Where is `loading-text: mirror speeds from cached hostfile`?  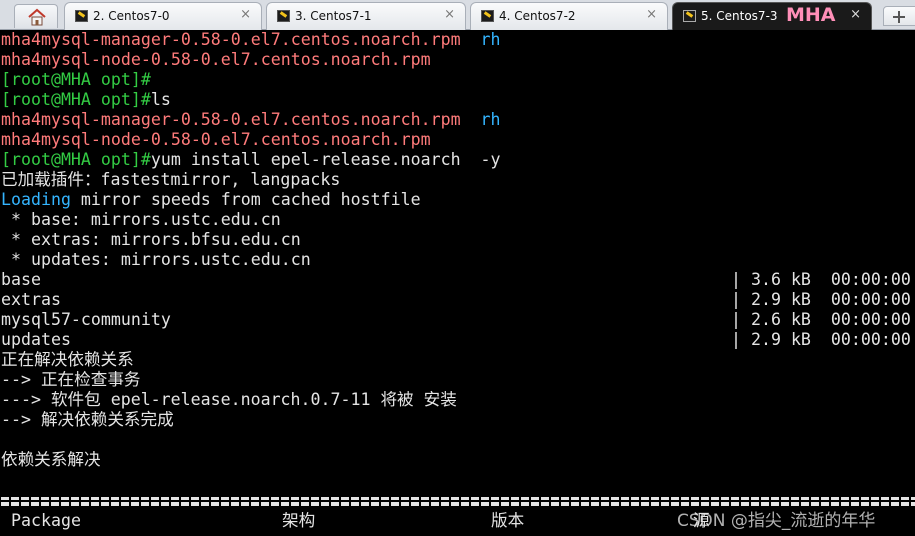
loading-text: mirror speeds from cached hostfile is located at coordinates (245, 199).